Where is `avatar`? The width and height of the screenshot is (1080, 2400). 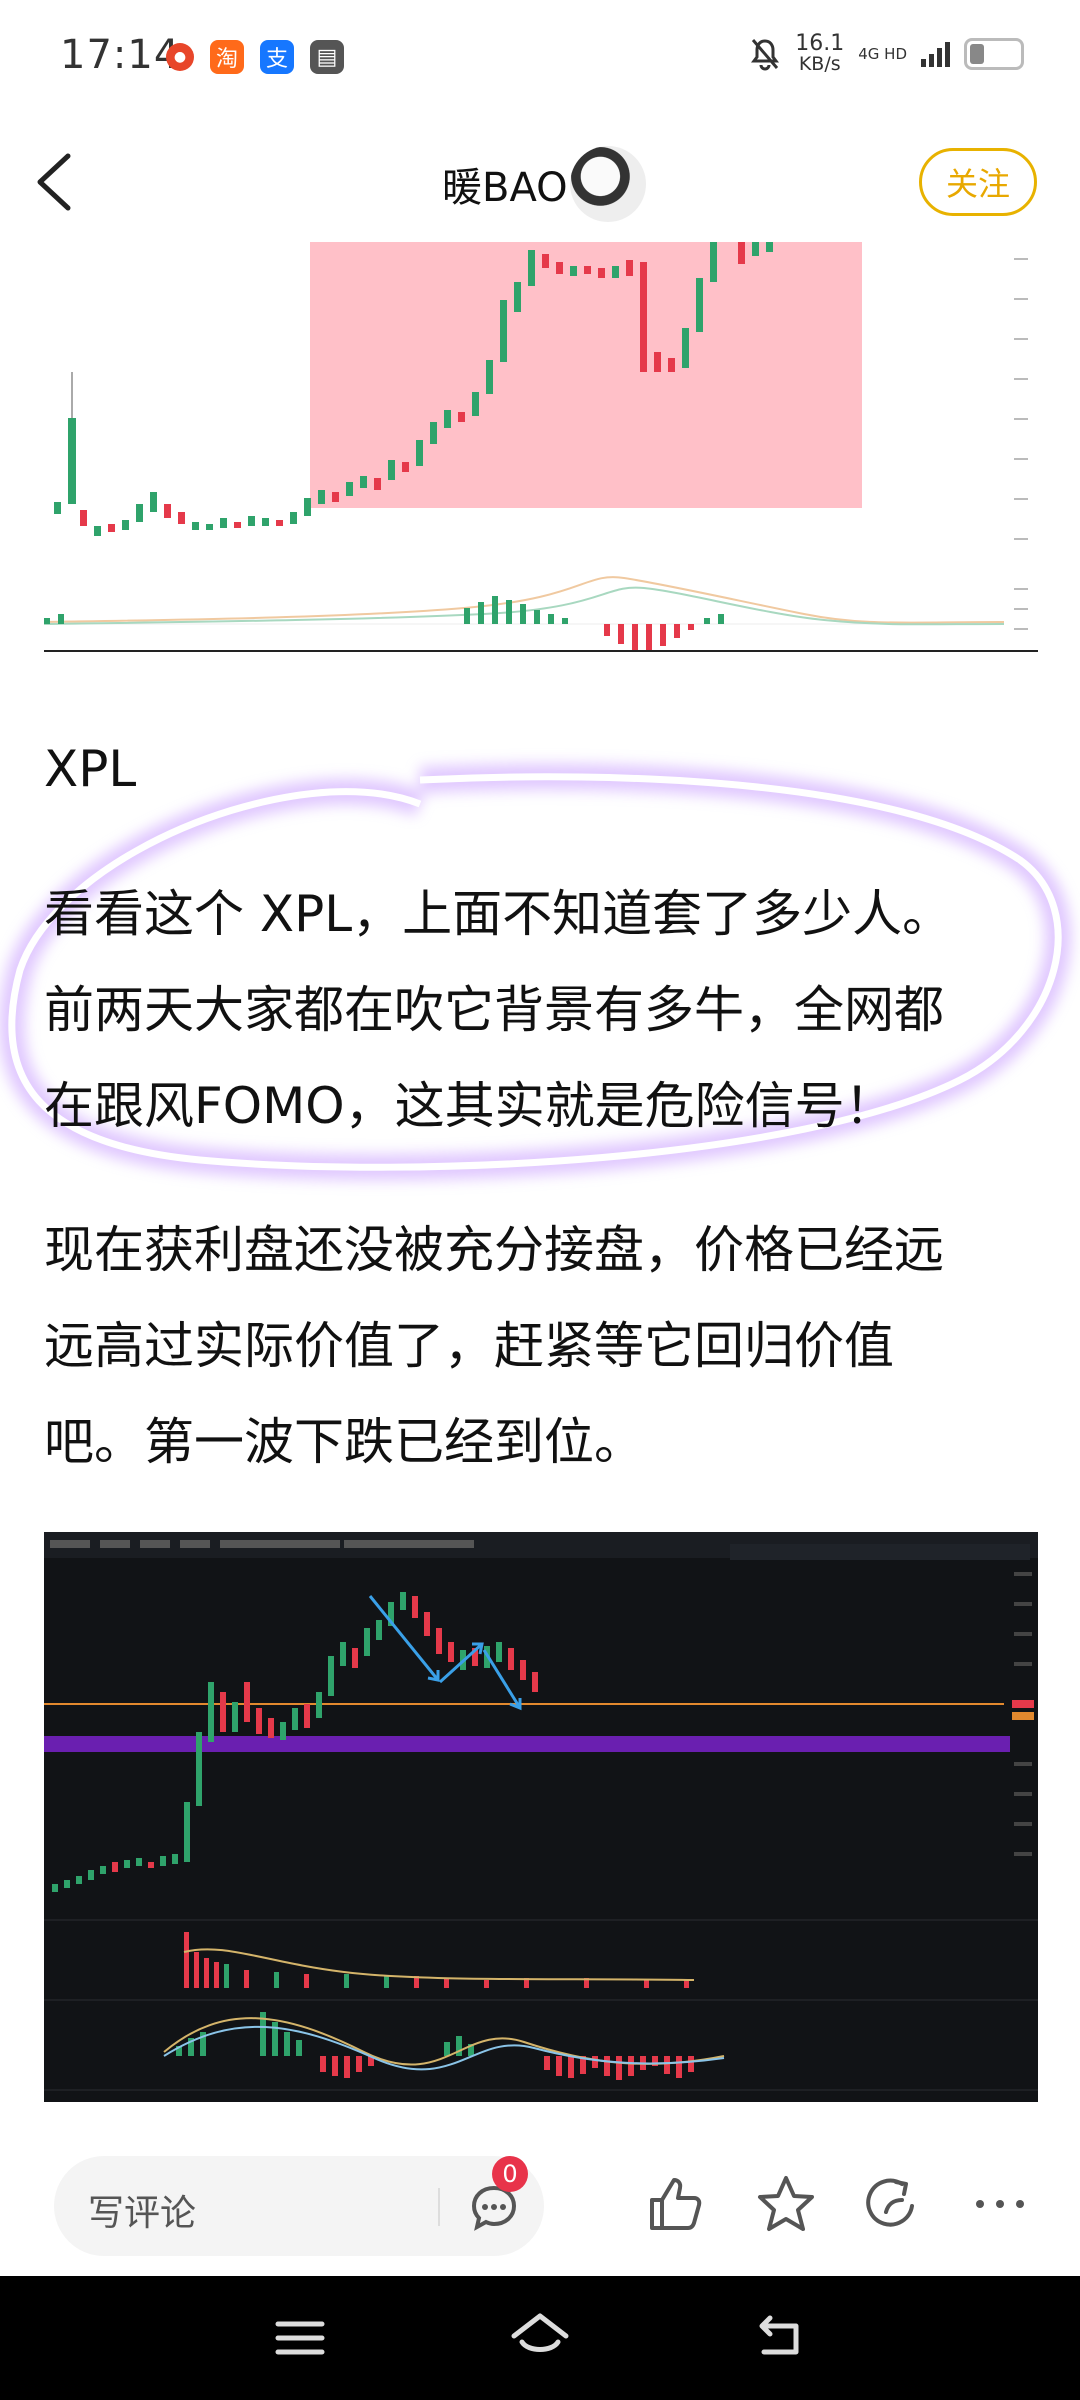
avatar is located at coordinates (607, 184).